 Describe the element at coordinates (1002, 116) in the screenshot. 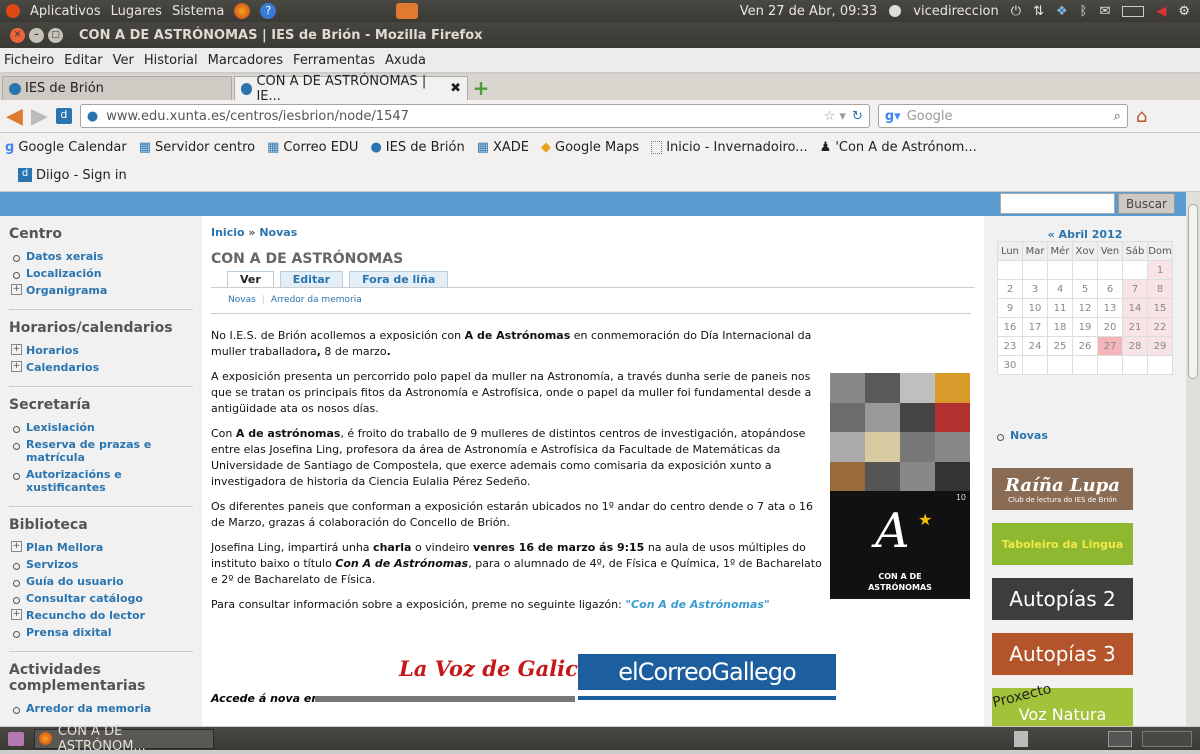

I see `search-bar: g▾ Google ⌕` at that location.